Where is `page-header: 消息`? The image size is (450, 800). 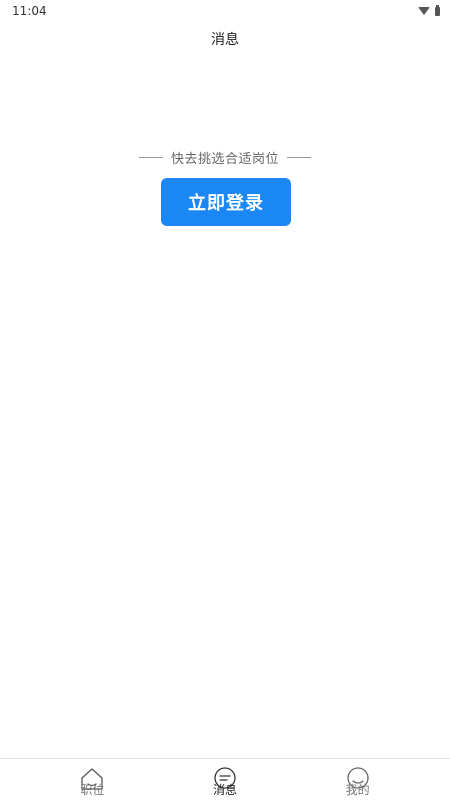 page-header: 消息 is located at coordinates (225, 39).